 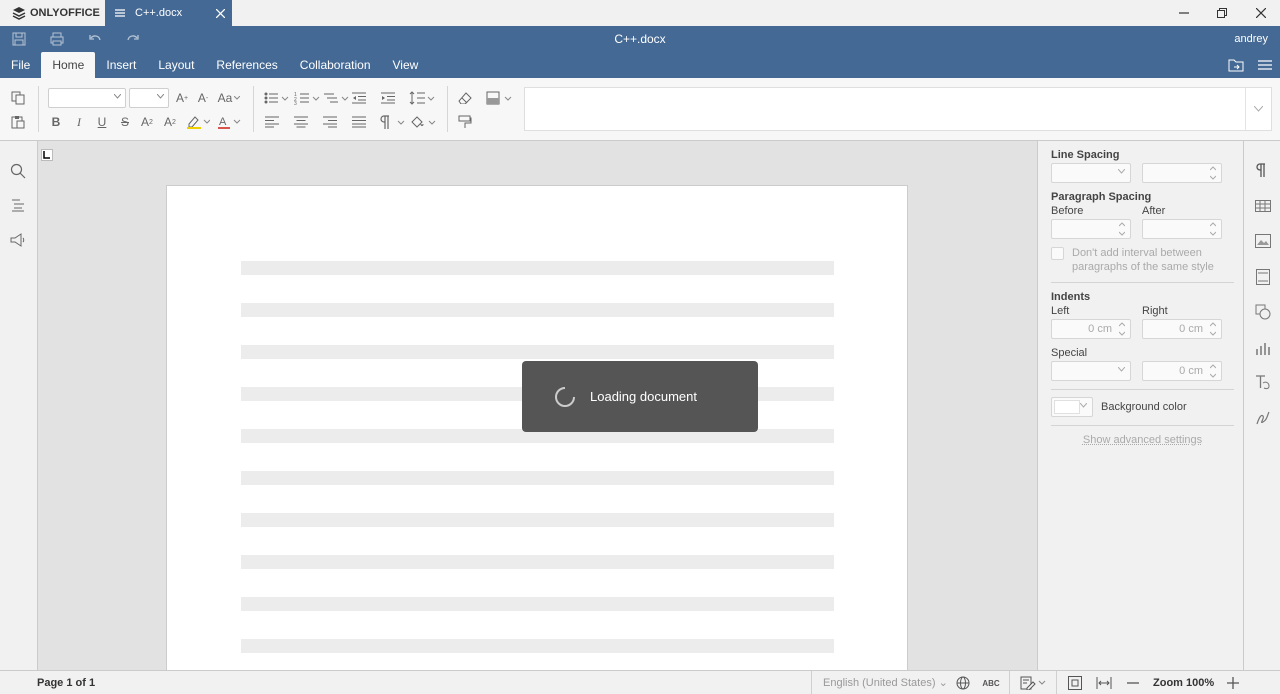 I want to click on zoom-out-icon, so click(x=1133, y=683).